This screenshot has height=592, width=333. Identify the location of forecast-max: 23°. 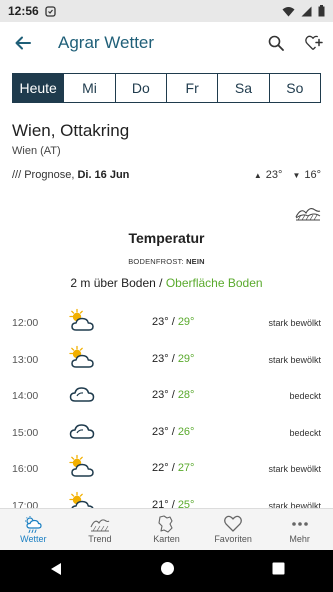
(274, 175).